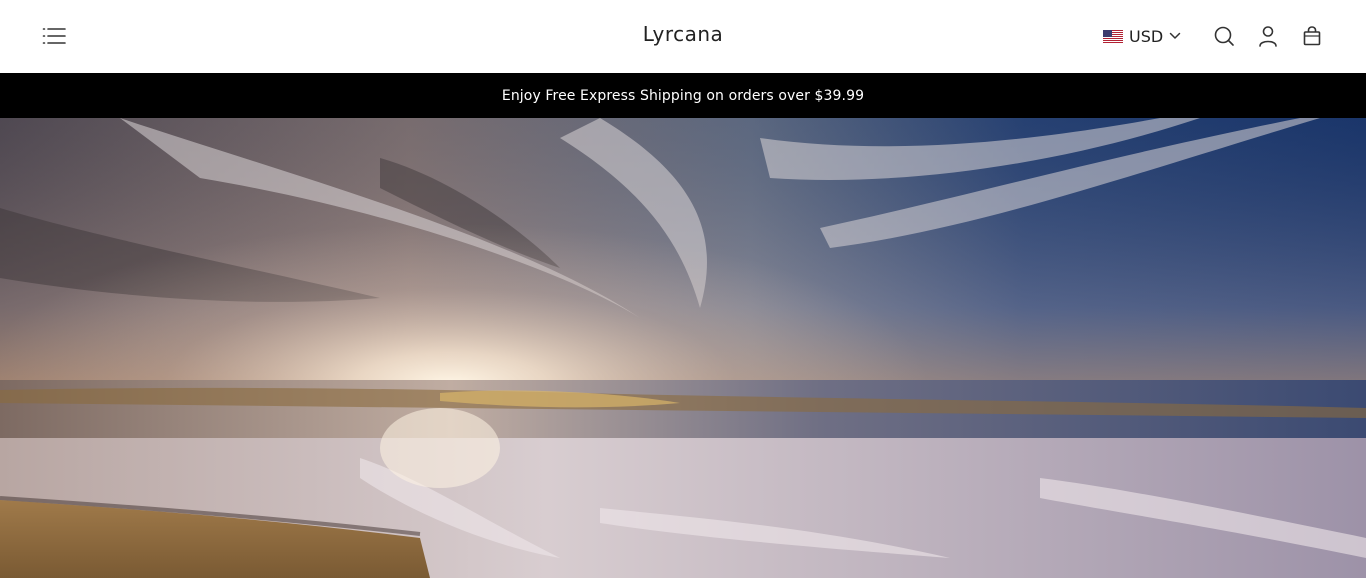  I want to click on account-button, so click(1268, 36).